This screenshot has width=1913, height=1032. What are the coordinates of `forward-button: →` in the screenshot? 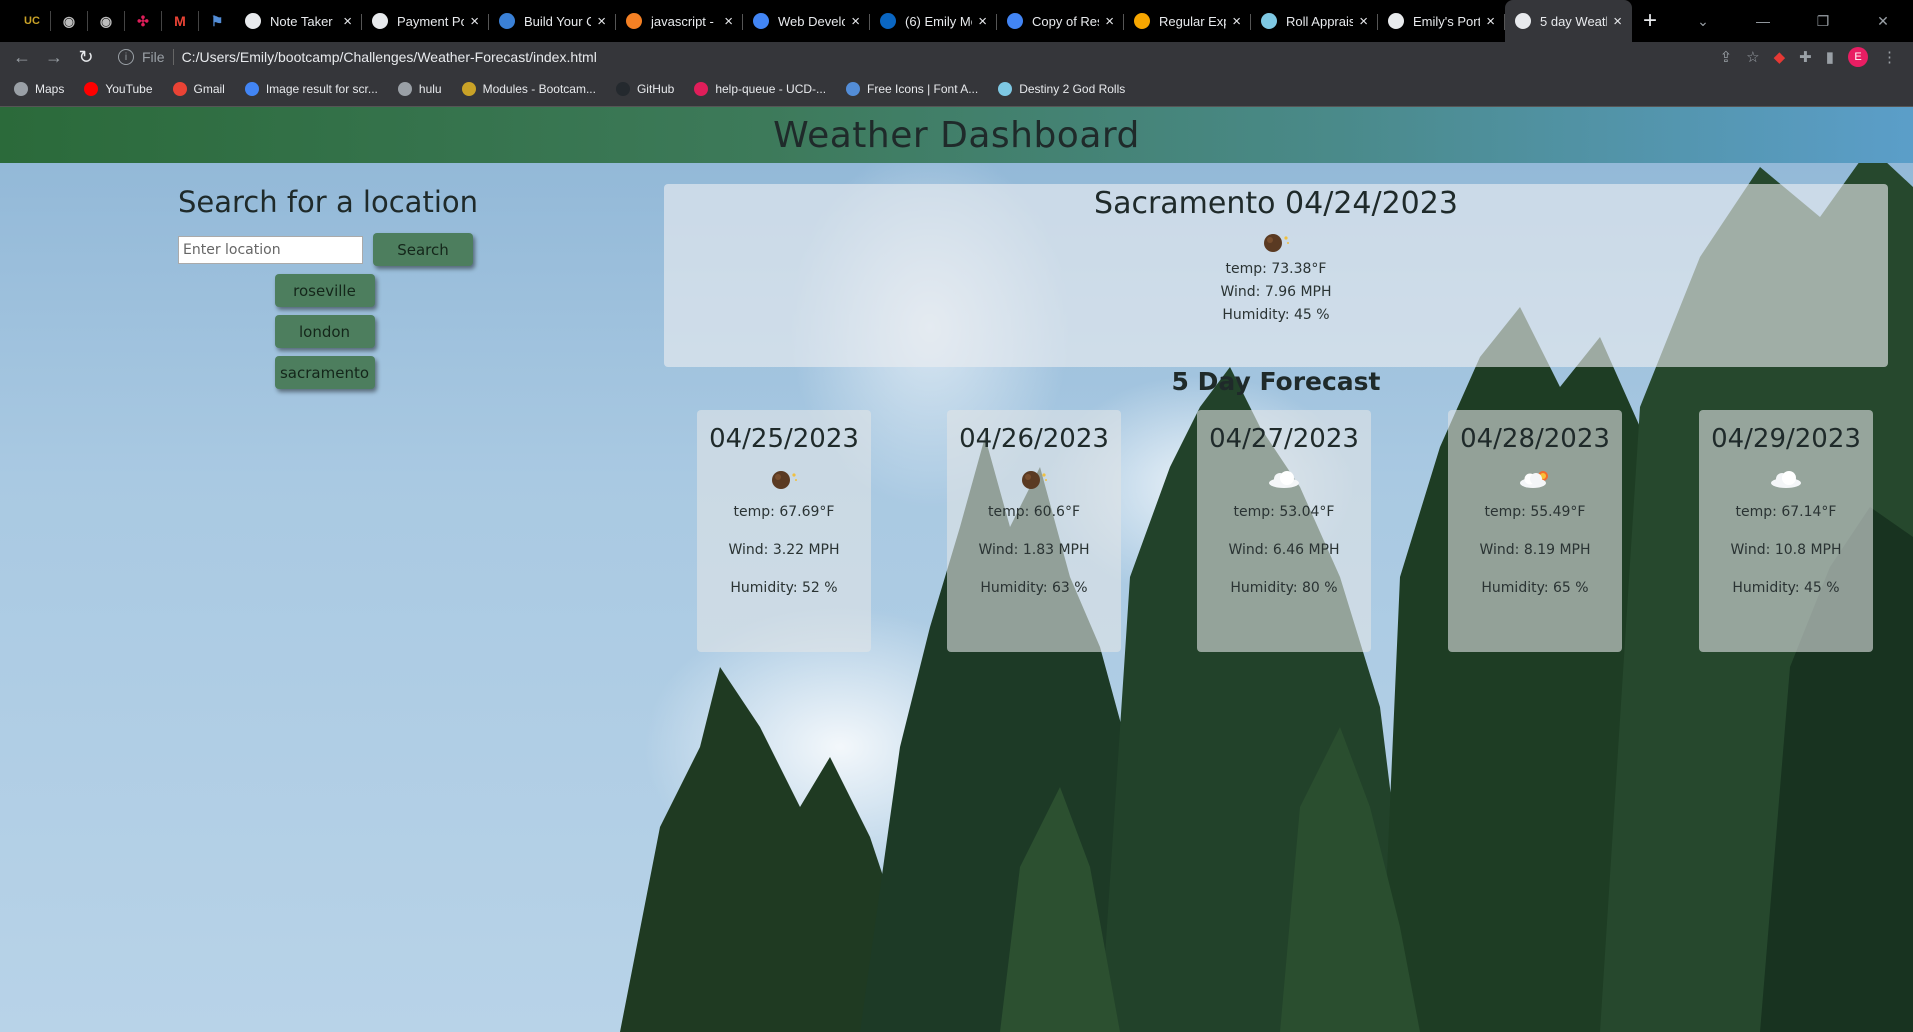 It's located at (54, 57).